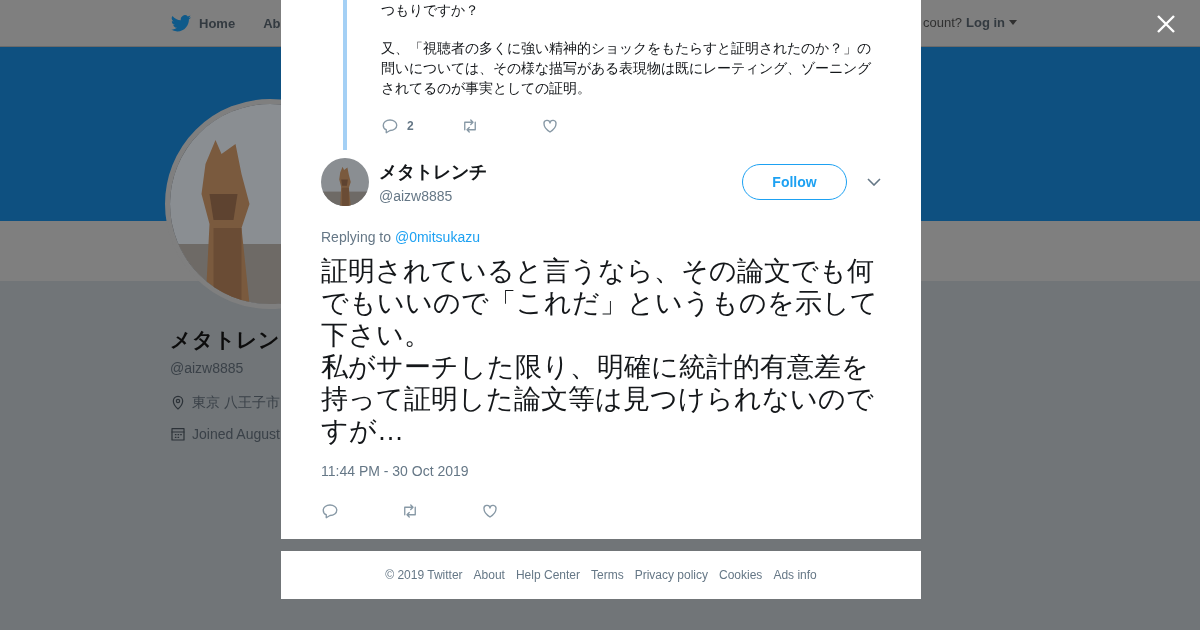 The image size is (1200, 630). What do you see at coordinates (671, 575) in the screenshot?
I see `footer-link: Privacy policy` at bounding box center [671, 575].